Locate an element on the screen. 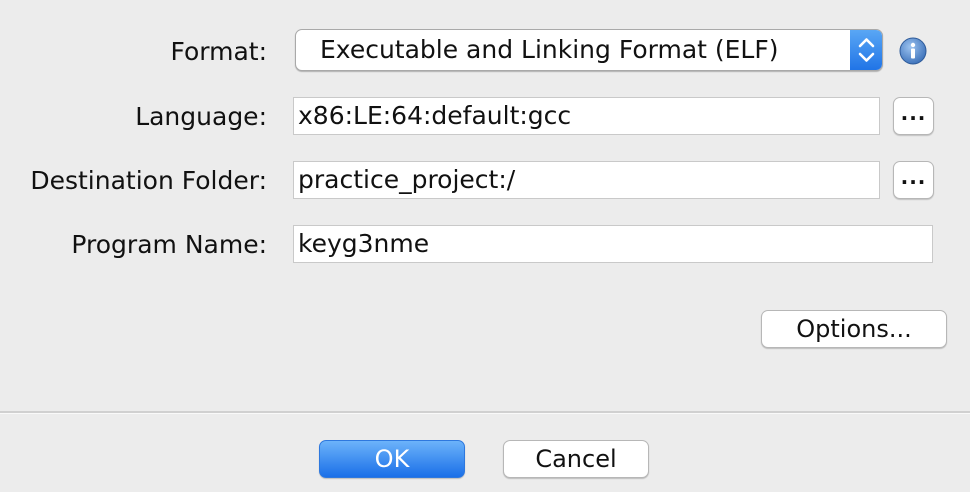 The image size is (970, 492). destination-folder-label: Destination Folder: is located at coordinates (148, 180).